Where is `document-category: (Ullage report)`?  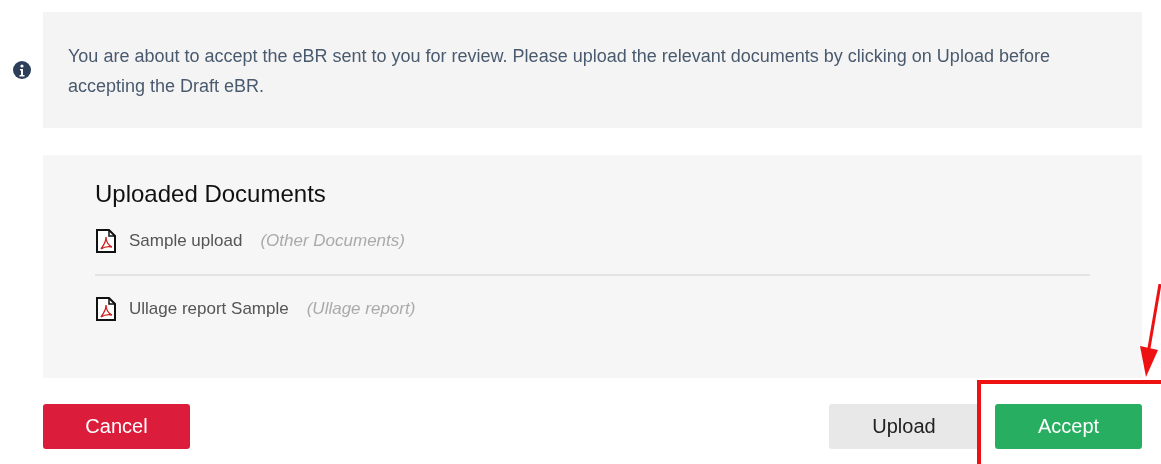
document-category: (Ullage report) is located at coordinates (361, 309).